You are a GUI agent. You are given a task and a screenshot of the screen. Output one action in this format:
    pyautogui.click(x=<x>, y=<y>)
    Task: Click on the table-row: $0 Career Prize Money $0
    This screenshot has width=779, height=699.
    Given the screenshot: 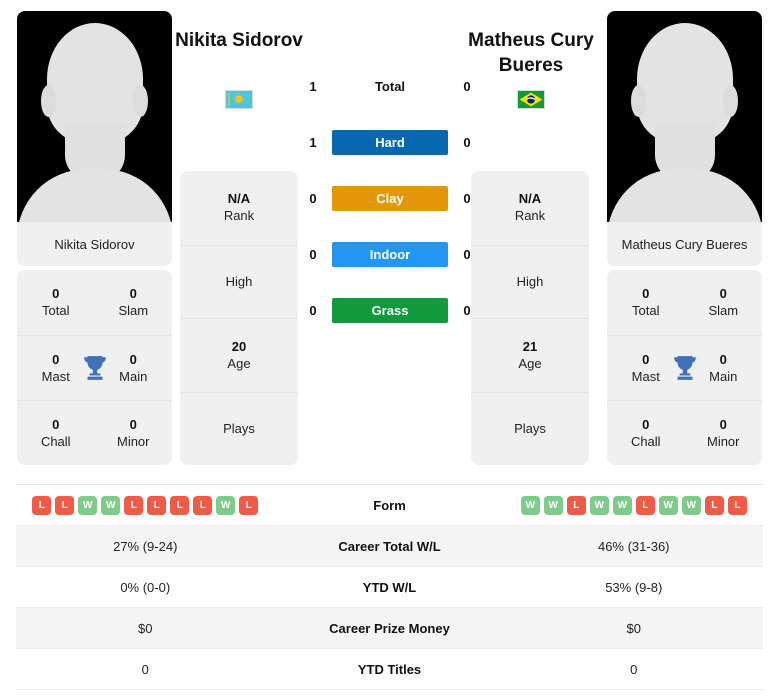 What is the action you would take?
    pyautogui.click(x=389, y=628)
    